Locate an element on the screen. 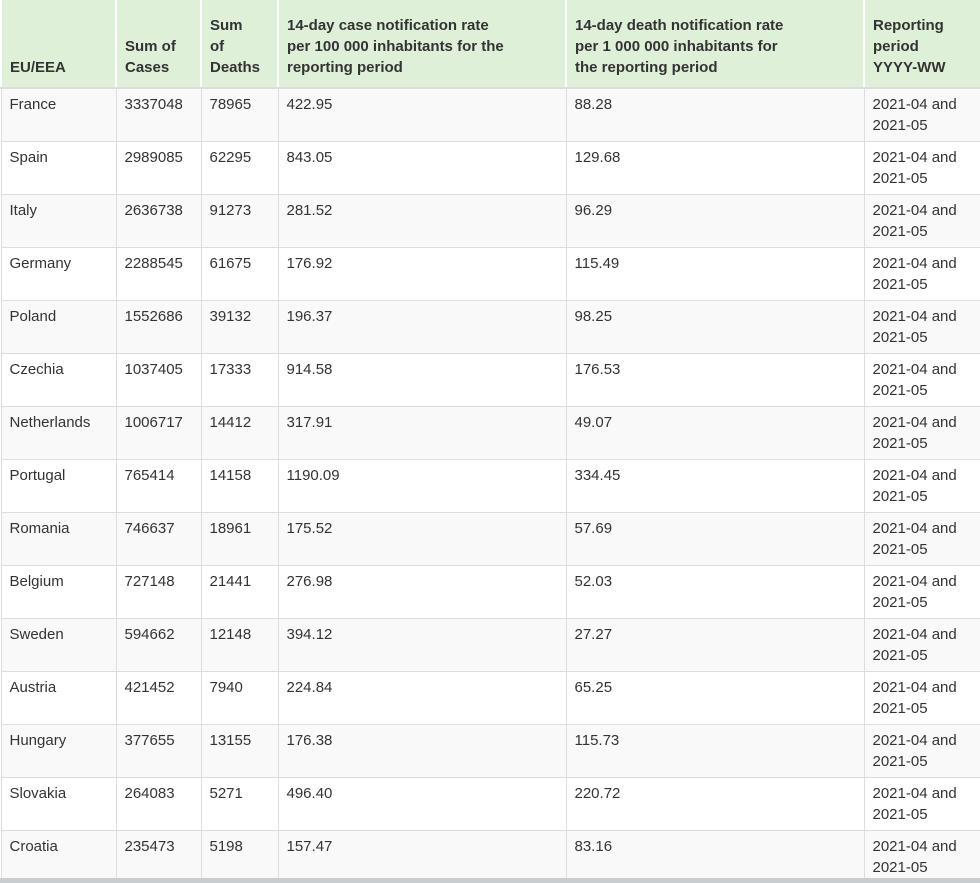 Image resolution: width=980 pixels, height=883 pixels. column-header: Sum of Cases is located at coordinates (158, 44).